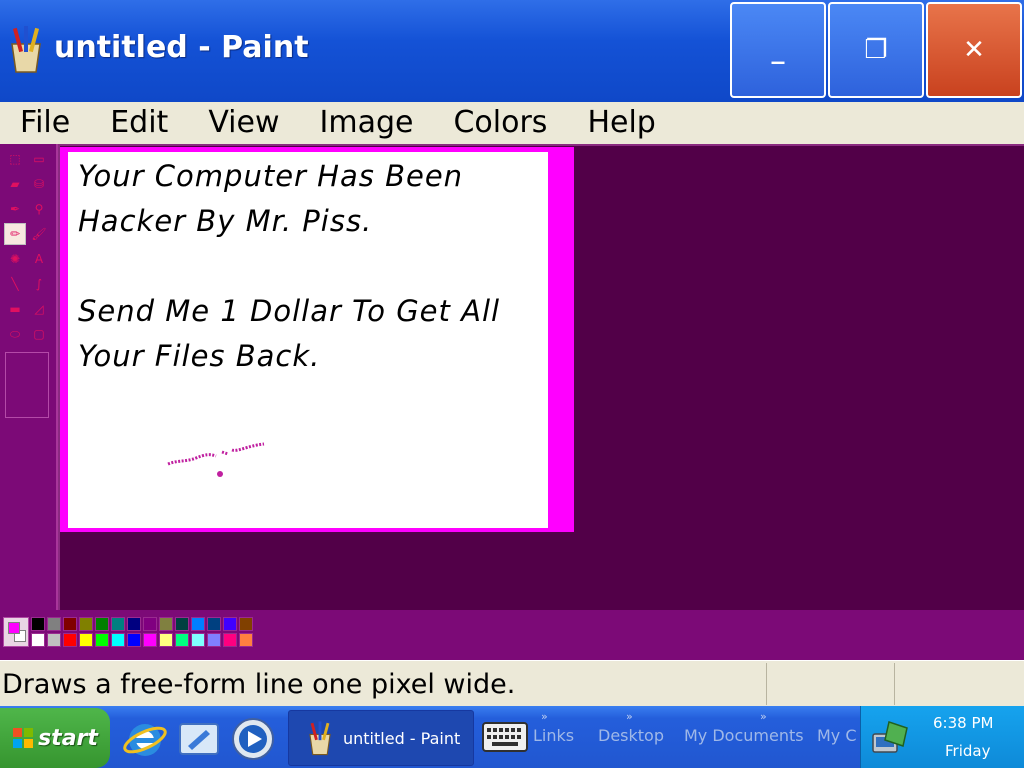  What do you see at coordinates (139, 123) in the screenshot?
I see `menu-edit: Edit` at bounding box center [139, 123].